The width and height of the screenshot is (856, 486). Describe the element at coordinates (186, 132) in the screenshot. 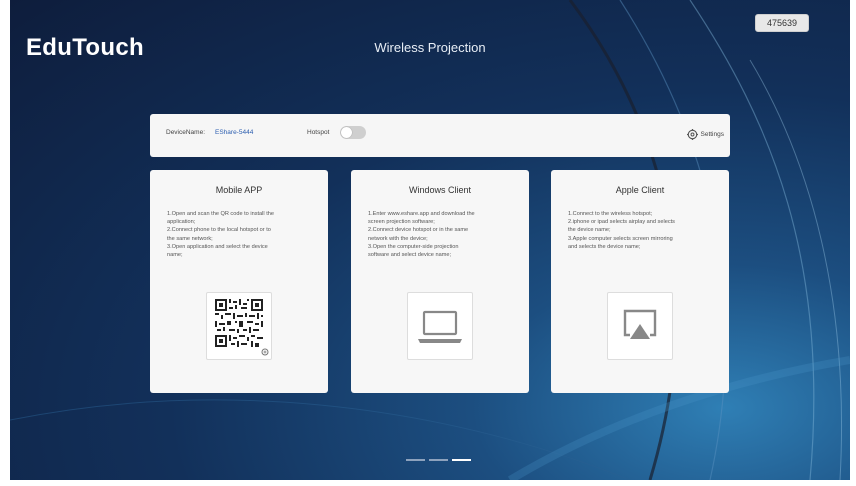

I see `device-name-label: DeviceName:` at that location.